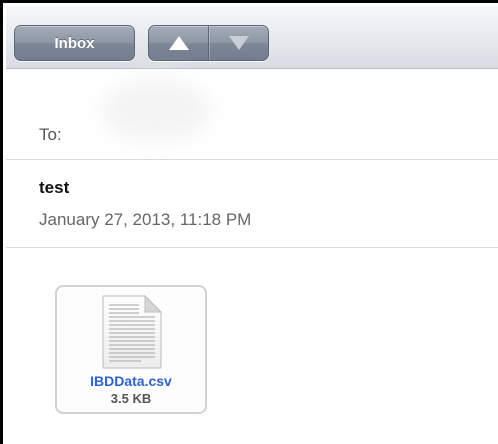  I want to click on mail-toolbar: Inbox, so click(252, 37).